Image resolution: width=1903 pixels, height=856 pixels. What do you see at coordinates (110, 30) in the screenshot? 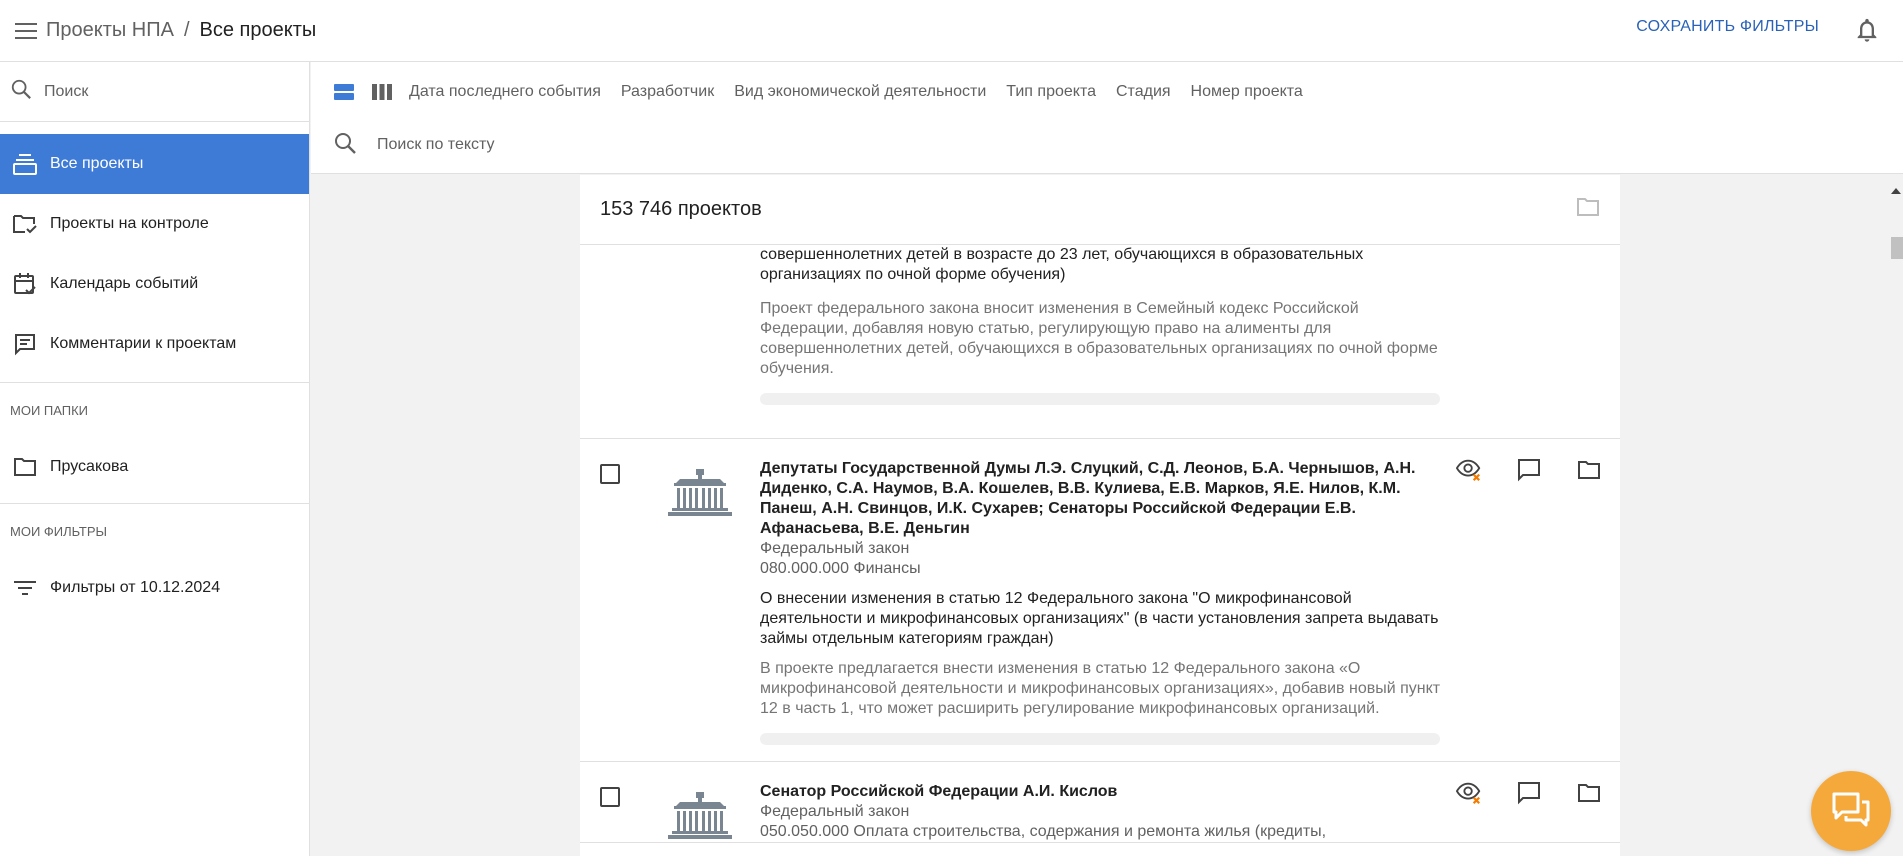
I see `breadcrumb-root: Проекты НПА` at bounding box center [110, 30].